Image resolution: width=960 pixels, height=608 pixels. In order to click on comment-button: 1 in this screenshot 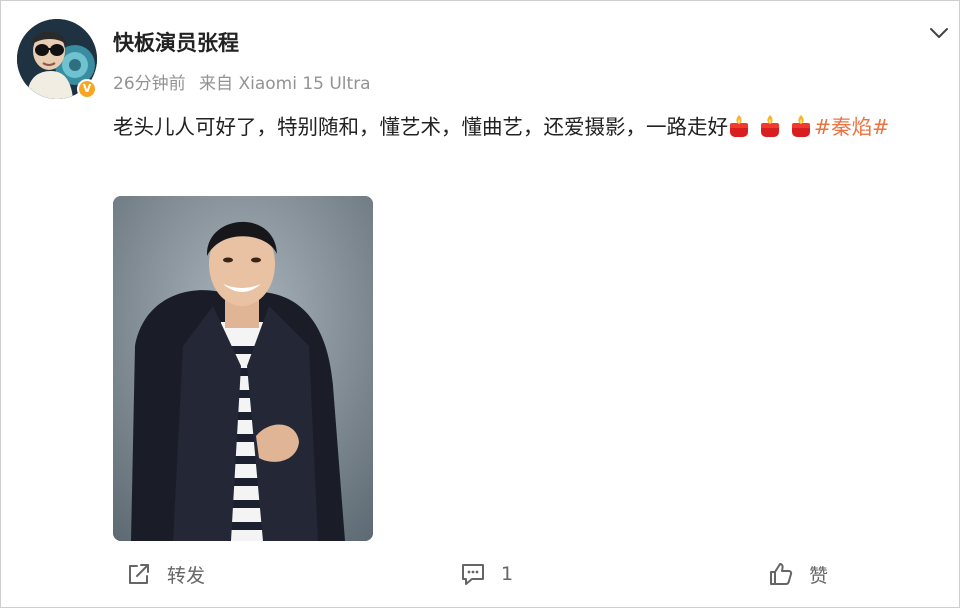, I will do `click(486, 574)`.